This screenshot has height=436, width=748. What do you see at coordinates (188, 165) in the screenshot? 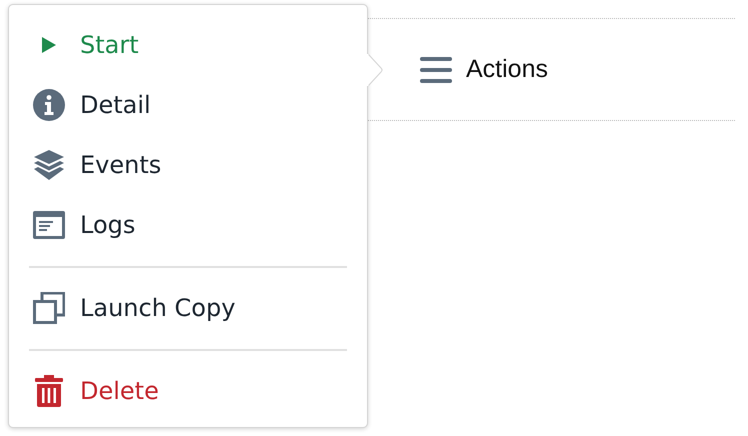
I see `menu-item: Events` at bounding box center [188, 165].